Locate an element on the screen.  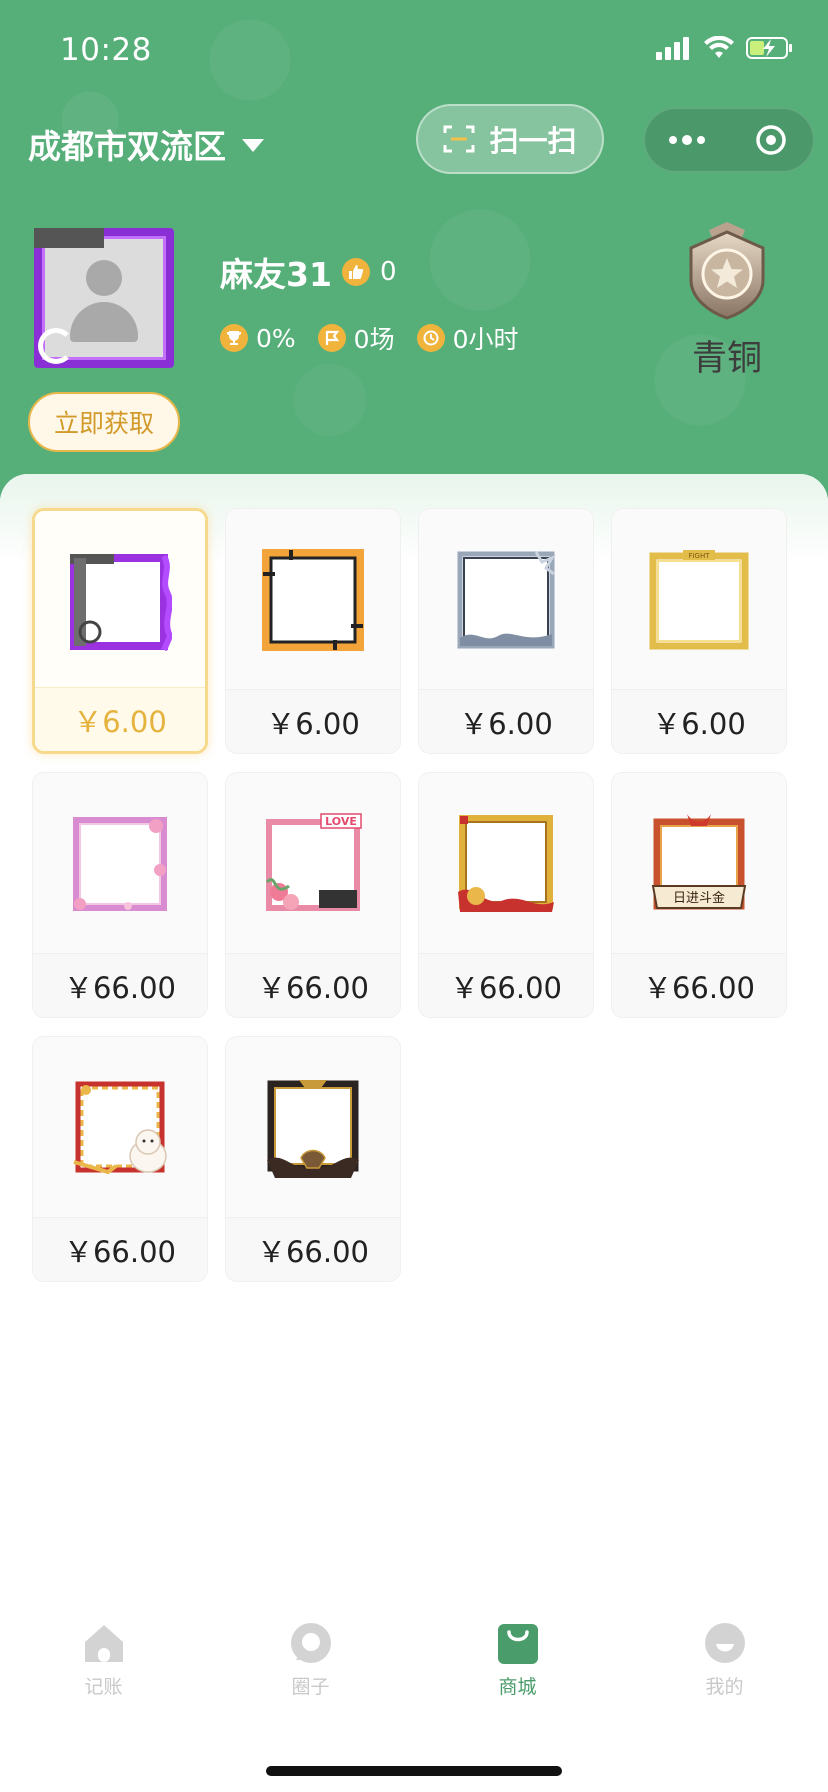
stats-row: 0% 0场 0小时 is located at coordinates (369, 338).